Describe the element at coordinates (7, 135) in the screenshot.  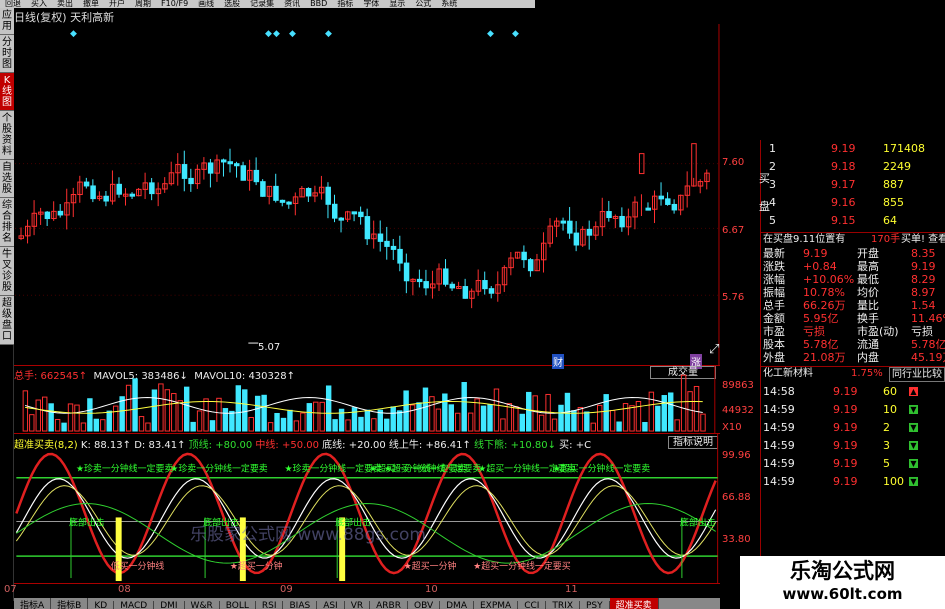
I see `sidebar-item: 个股资料` at that location.